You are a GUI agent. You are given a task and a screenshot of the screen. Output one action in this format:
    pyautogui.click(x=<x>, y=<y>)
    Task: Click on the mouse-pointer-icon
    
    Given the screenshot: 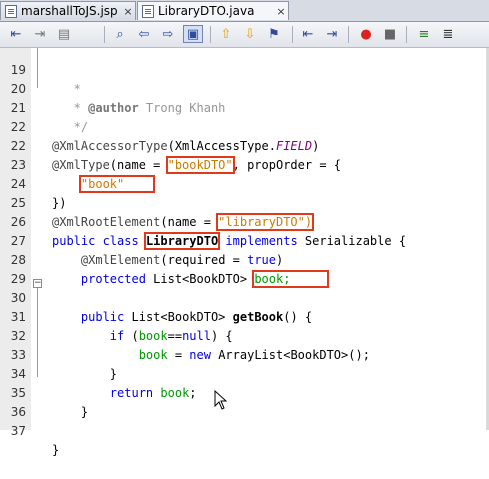 What is the action you would take?
    pyautogui.click(x=221, y=400)
    